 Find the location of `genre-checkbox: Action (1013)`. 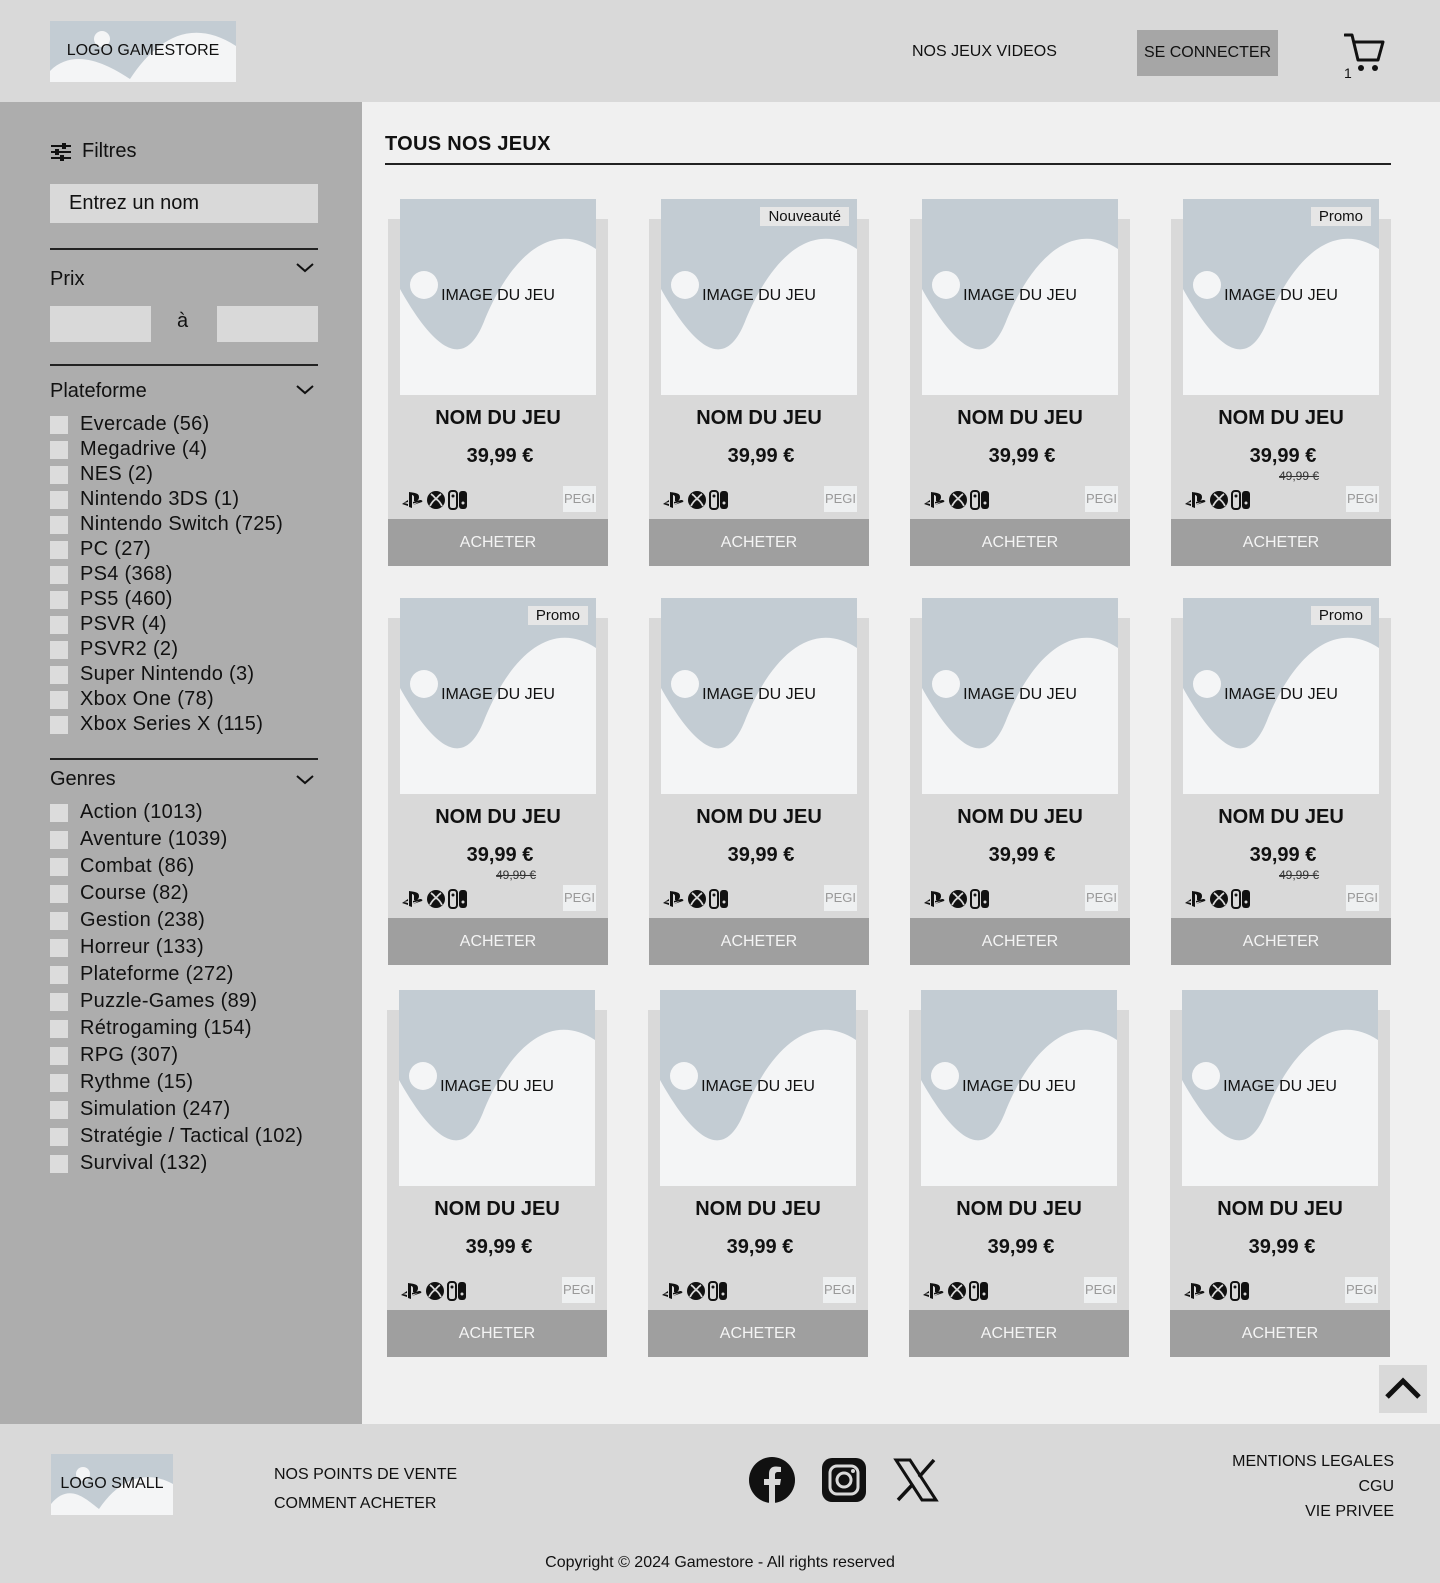

genre-checkbox: Action (1013) is located at coordinates (176, 812).